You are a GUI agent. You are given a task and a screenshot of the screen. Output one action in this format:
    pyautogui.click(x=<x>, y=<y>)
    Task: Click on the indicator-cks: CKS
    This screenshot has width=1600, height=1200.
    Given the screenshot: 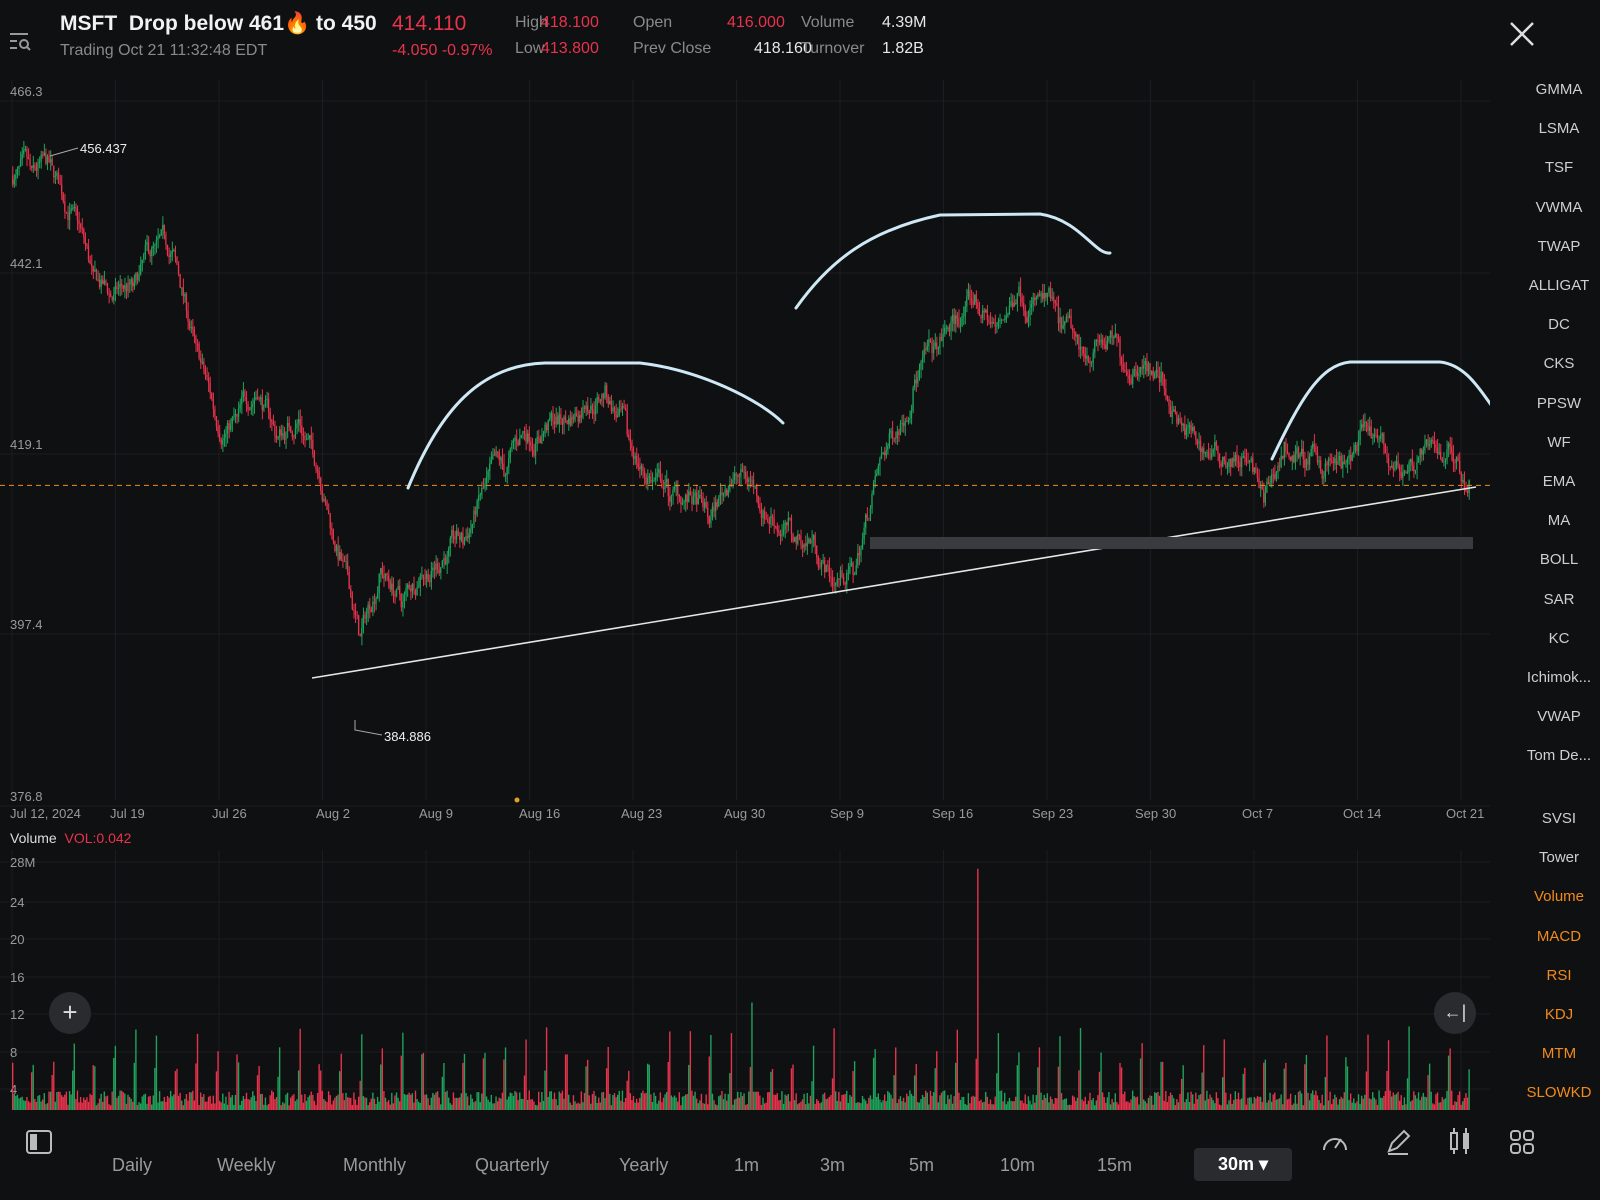 What is the action you would take?
    pyautogui.click(x=1559, y=363)
    